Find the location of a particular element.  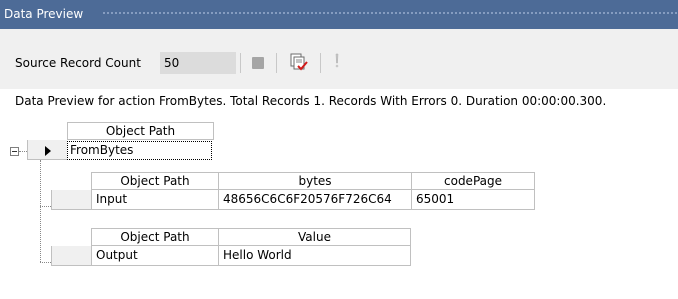

exclamation-icon is located at coordinates (337, 62).